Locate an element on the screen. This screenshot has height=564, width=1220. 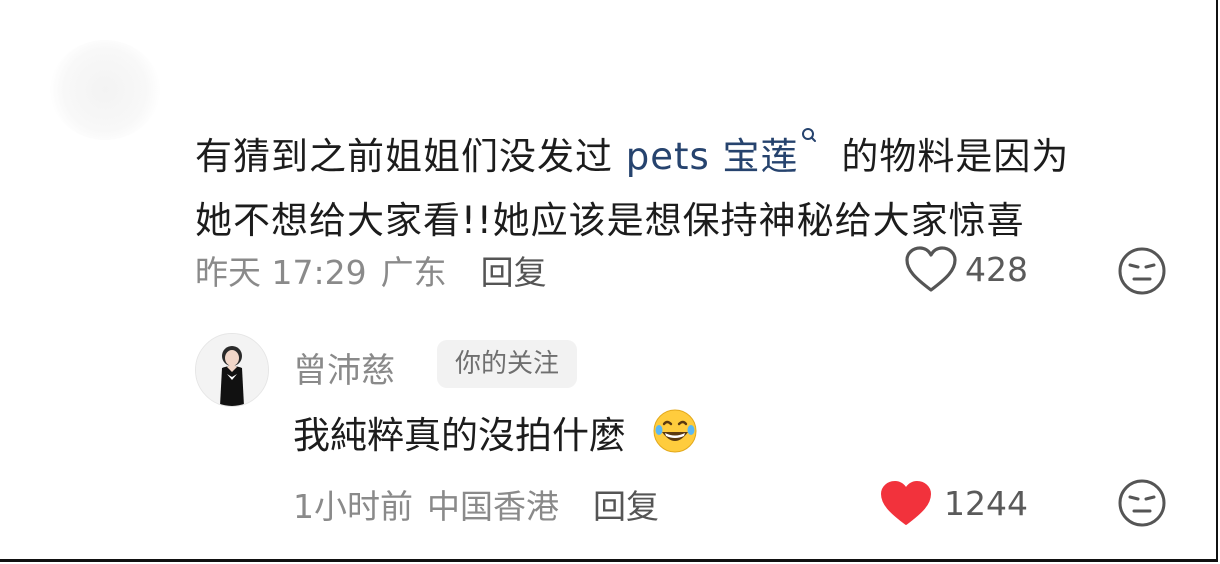
comment-time: 昨天 17:29 is located at coordinates (281, 272).